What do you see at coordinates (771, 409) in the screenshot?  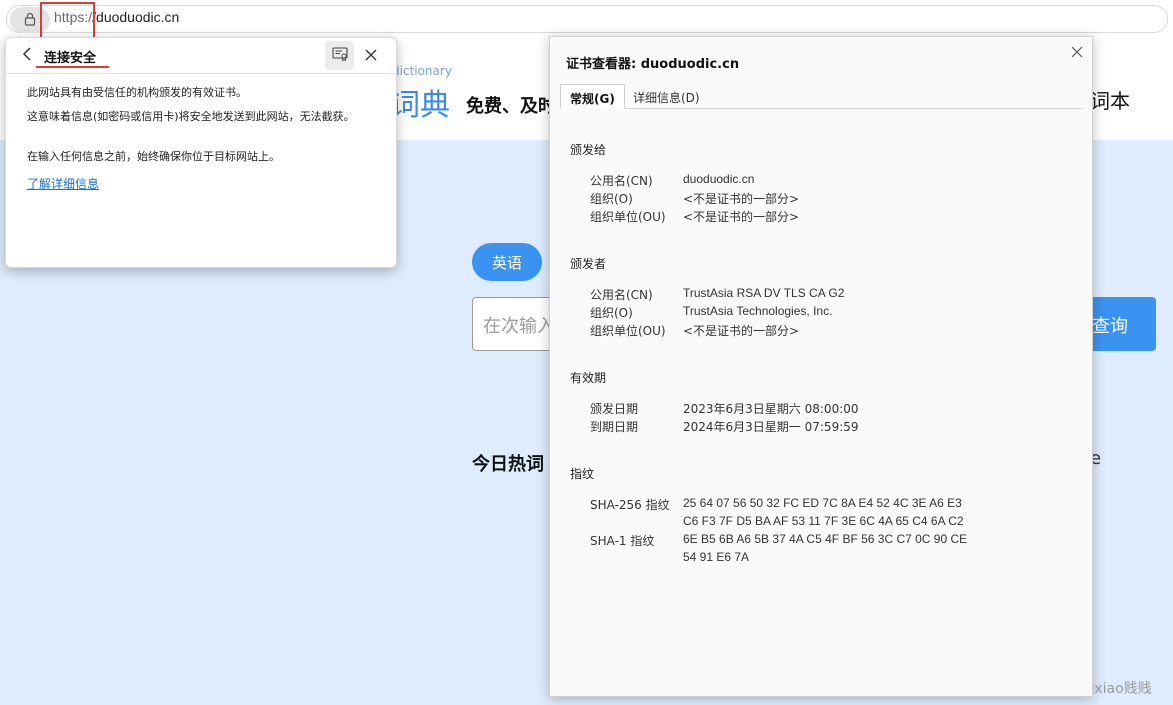 I see `issued-date-value: 2023年6月3日星期六 08:00:00` at bounding box center [771, 409].